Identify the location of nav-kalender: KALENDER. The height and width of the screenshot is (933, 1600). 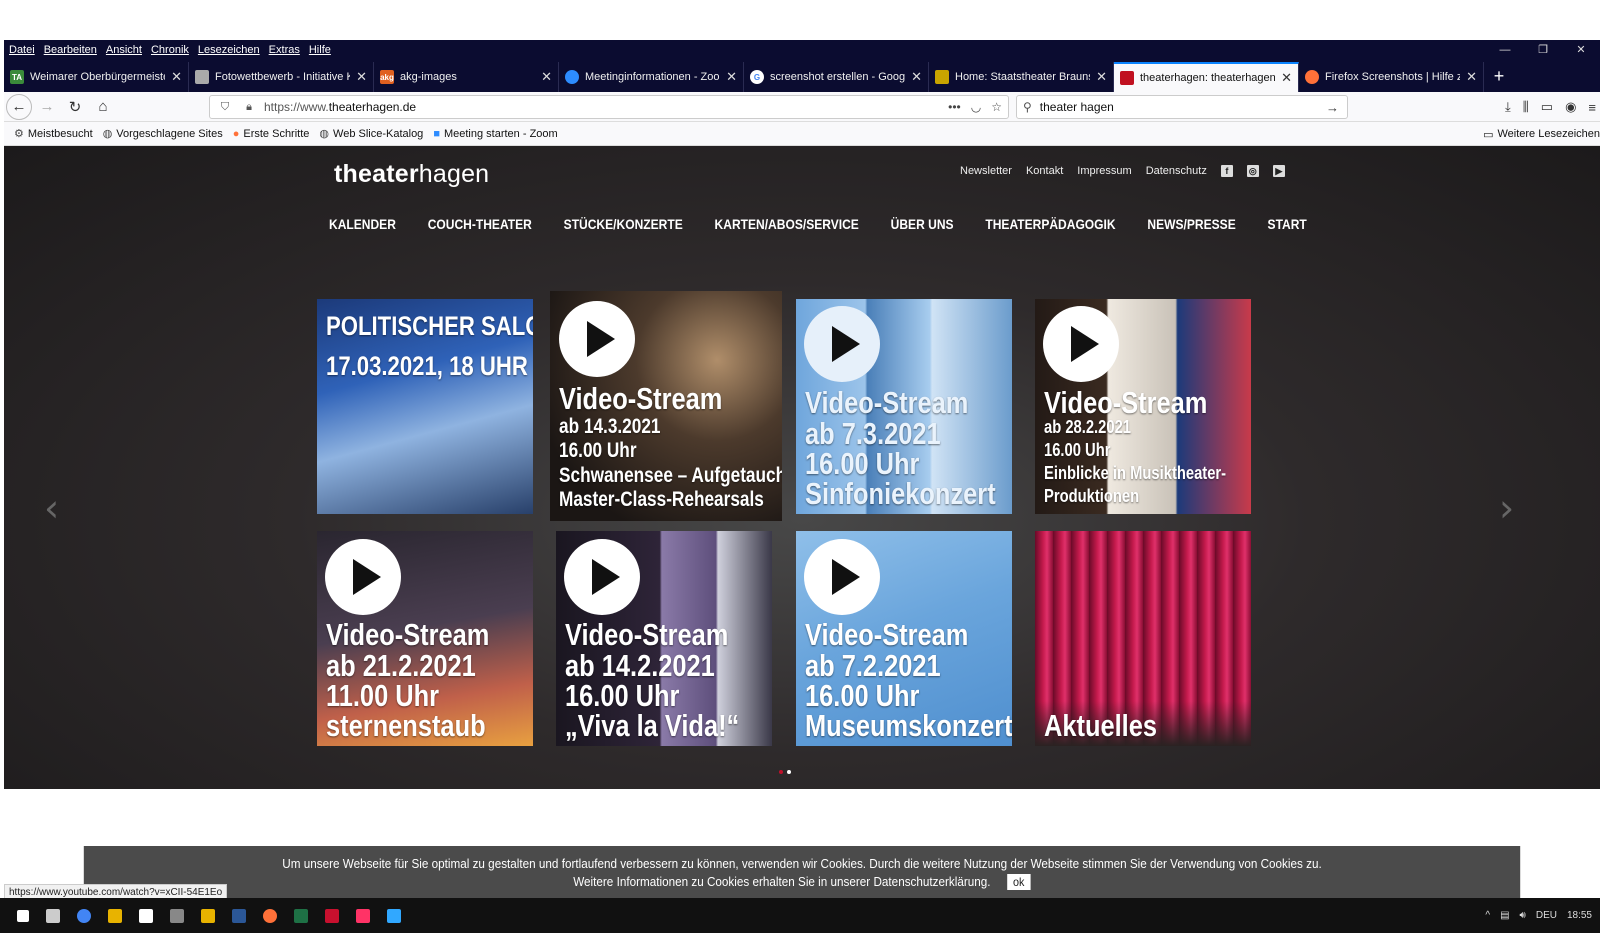
(362, 224).